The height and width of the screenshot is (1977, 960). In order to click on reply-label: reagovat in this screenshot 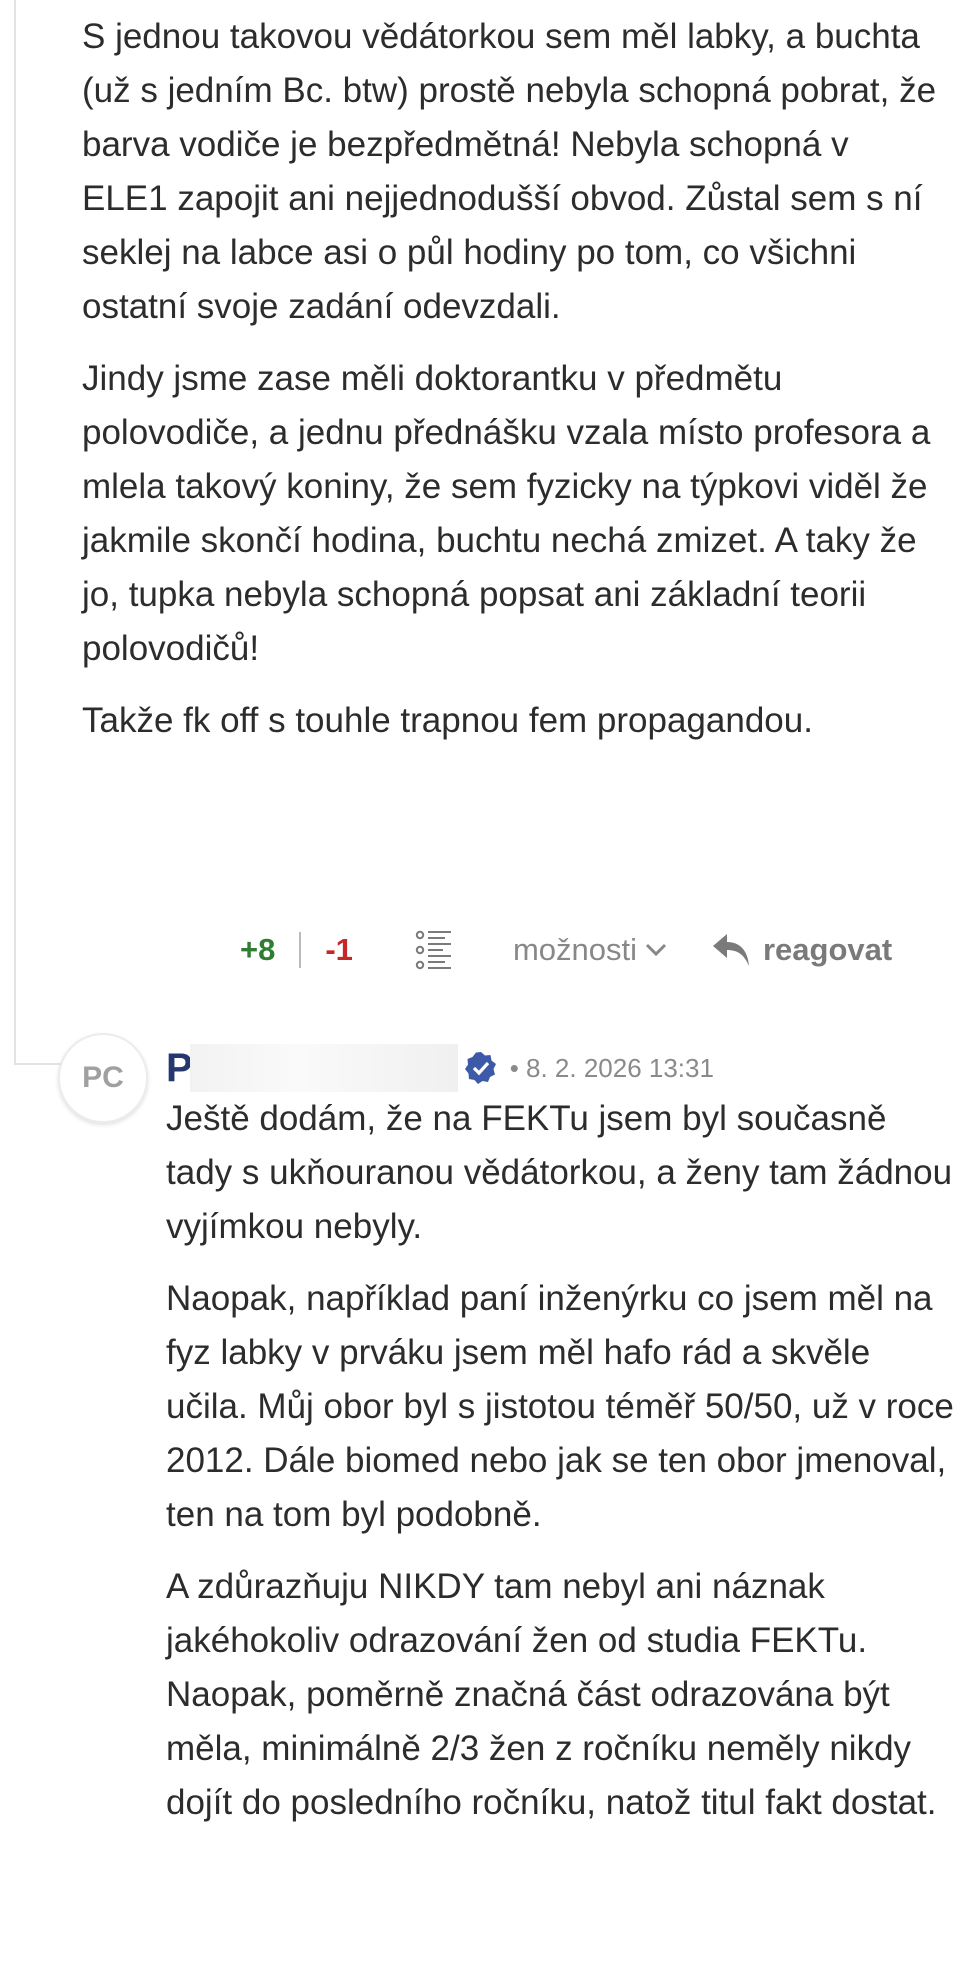, I will do `click(827, 949)`.